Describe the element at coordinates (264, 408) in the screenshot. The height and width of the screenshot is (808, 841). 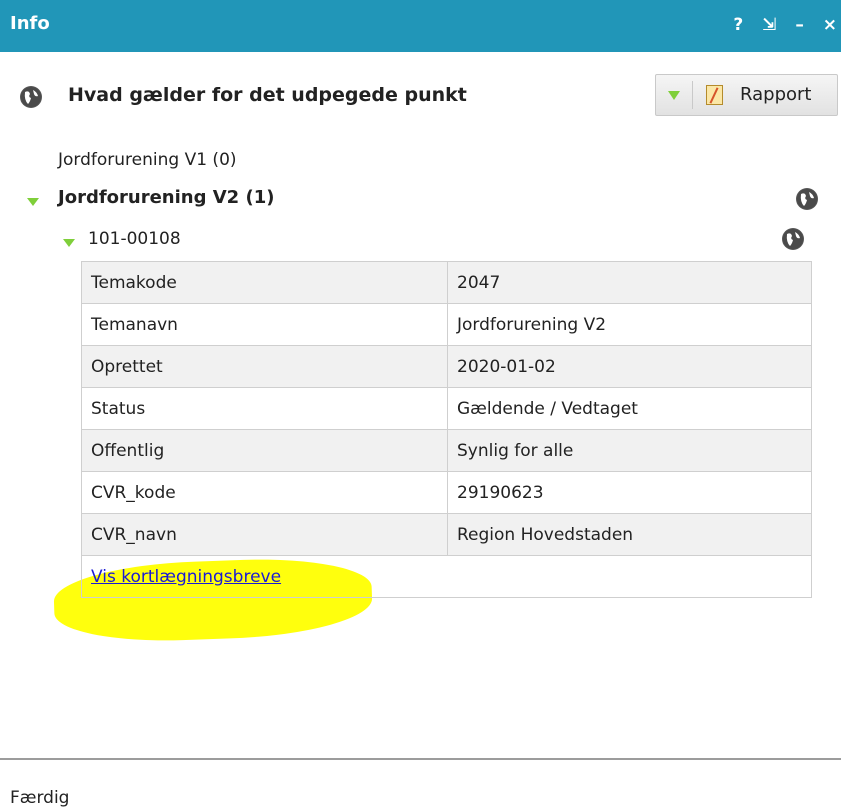
I see `attr-key: Status` at that location.